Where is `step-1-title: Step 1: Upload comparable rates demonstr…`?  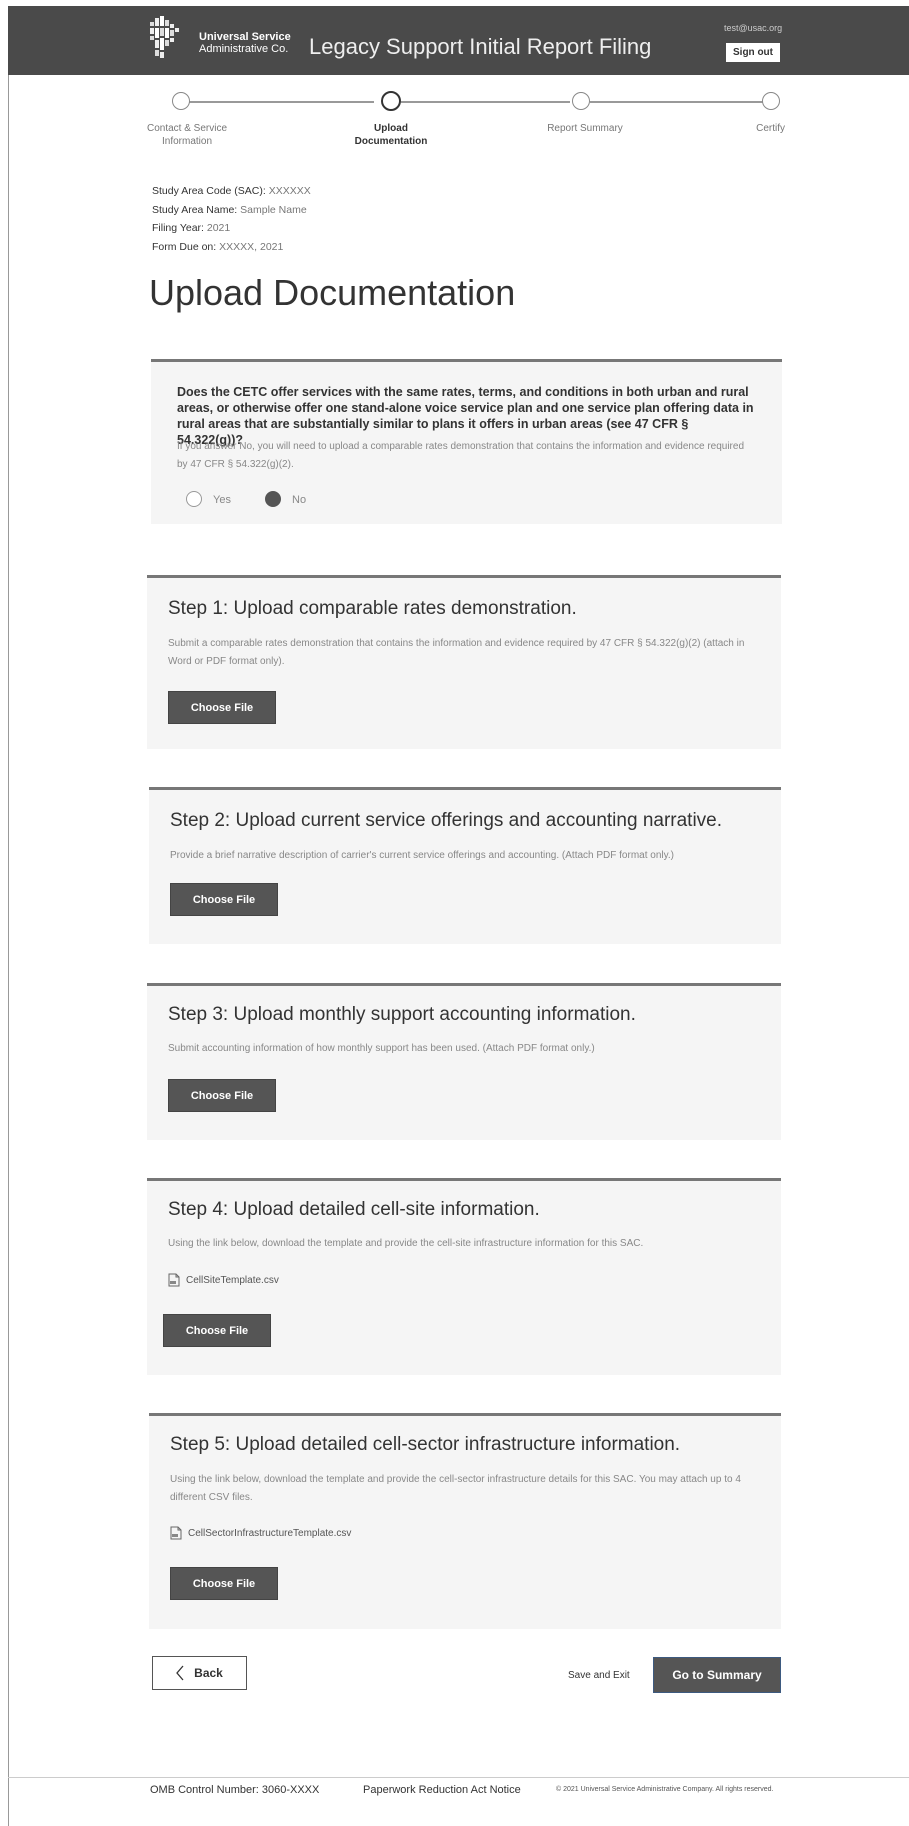 step-1-title: Step 1: Upload comparable rates demonstr… is located at coordinates (372, 608).